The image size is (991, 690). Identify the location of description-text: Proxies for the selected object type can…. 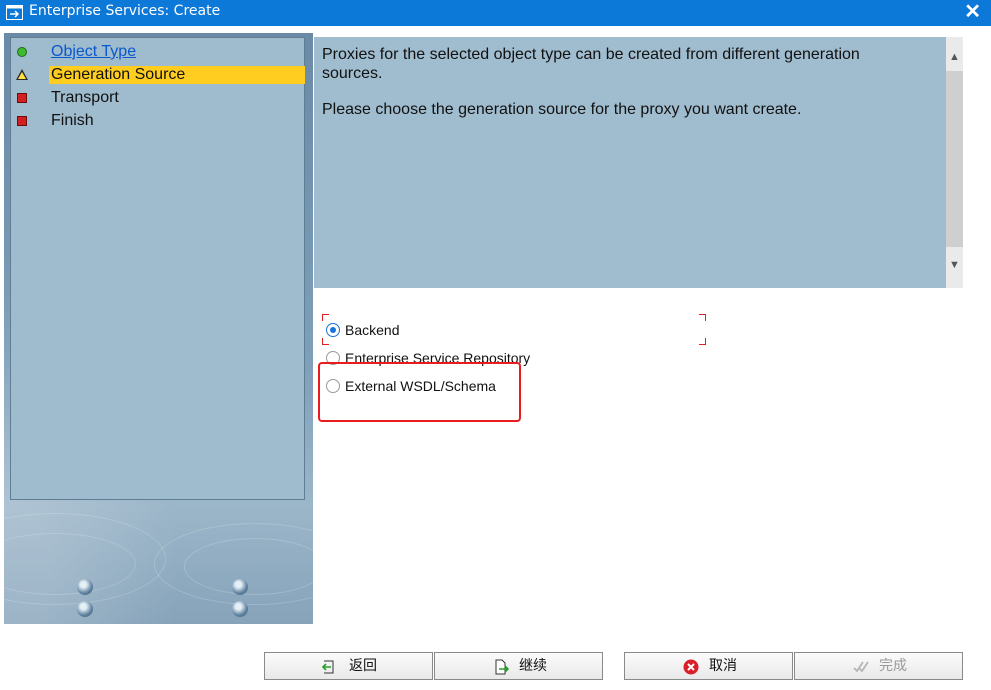
(591, 64).